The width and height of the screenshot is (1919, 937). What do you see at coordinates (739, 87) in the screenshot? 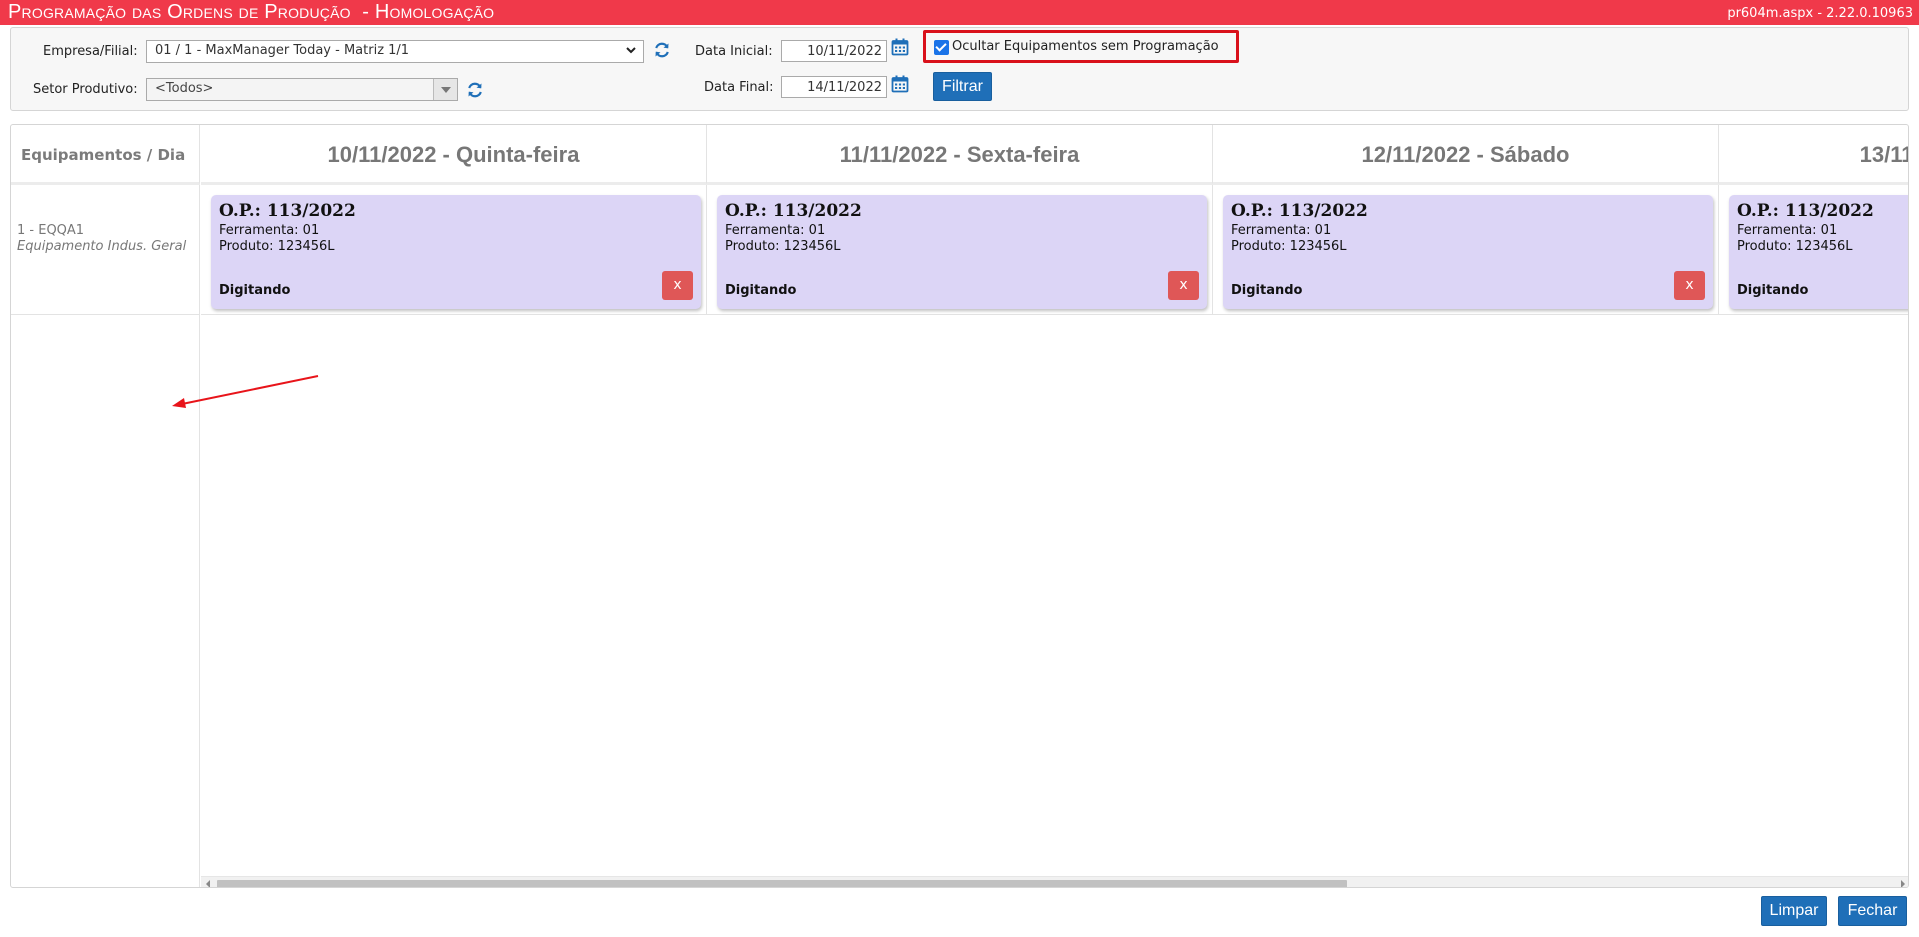
I see `data-final-label: Data Final:` at bounding box center [739, 87].